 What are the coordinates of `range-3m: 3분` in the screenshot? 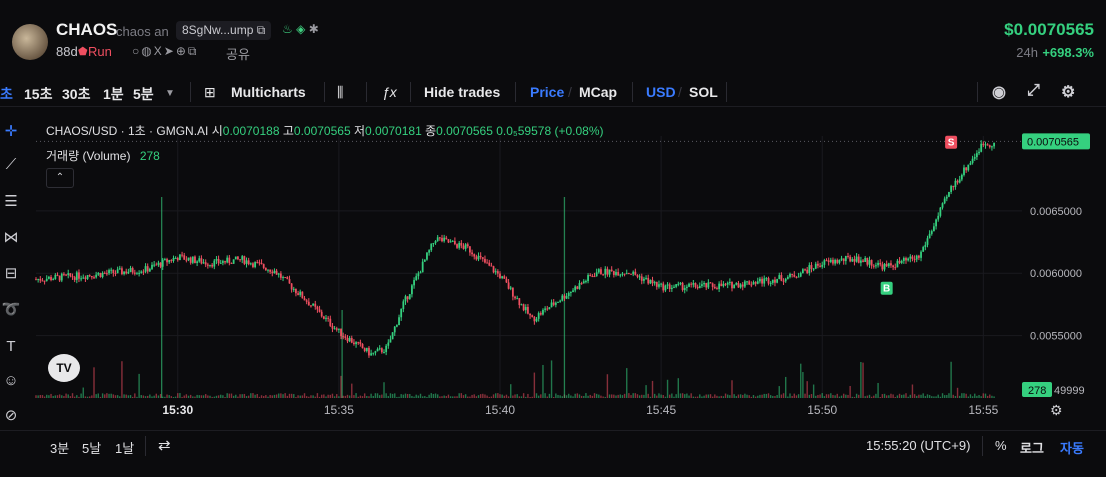 It's located at (59, 447).